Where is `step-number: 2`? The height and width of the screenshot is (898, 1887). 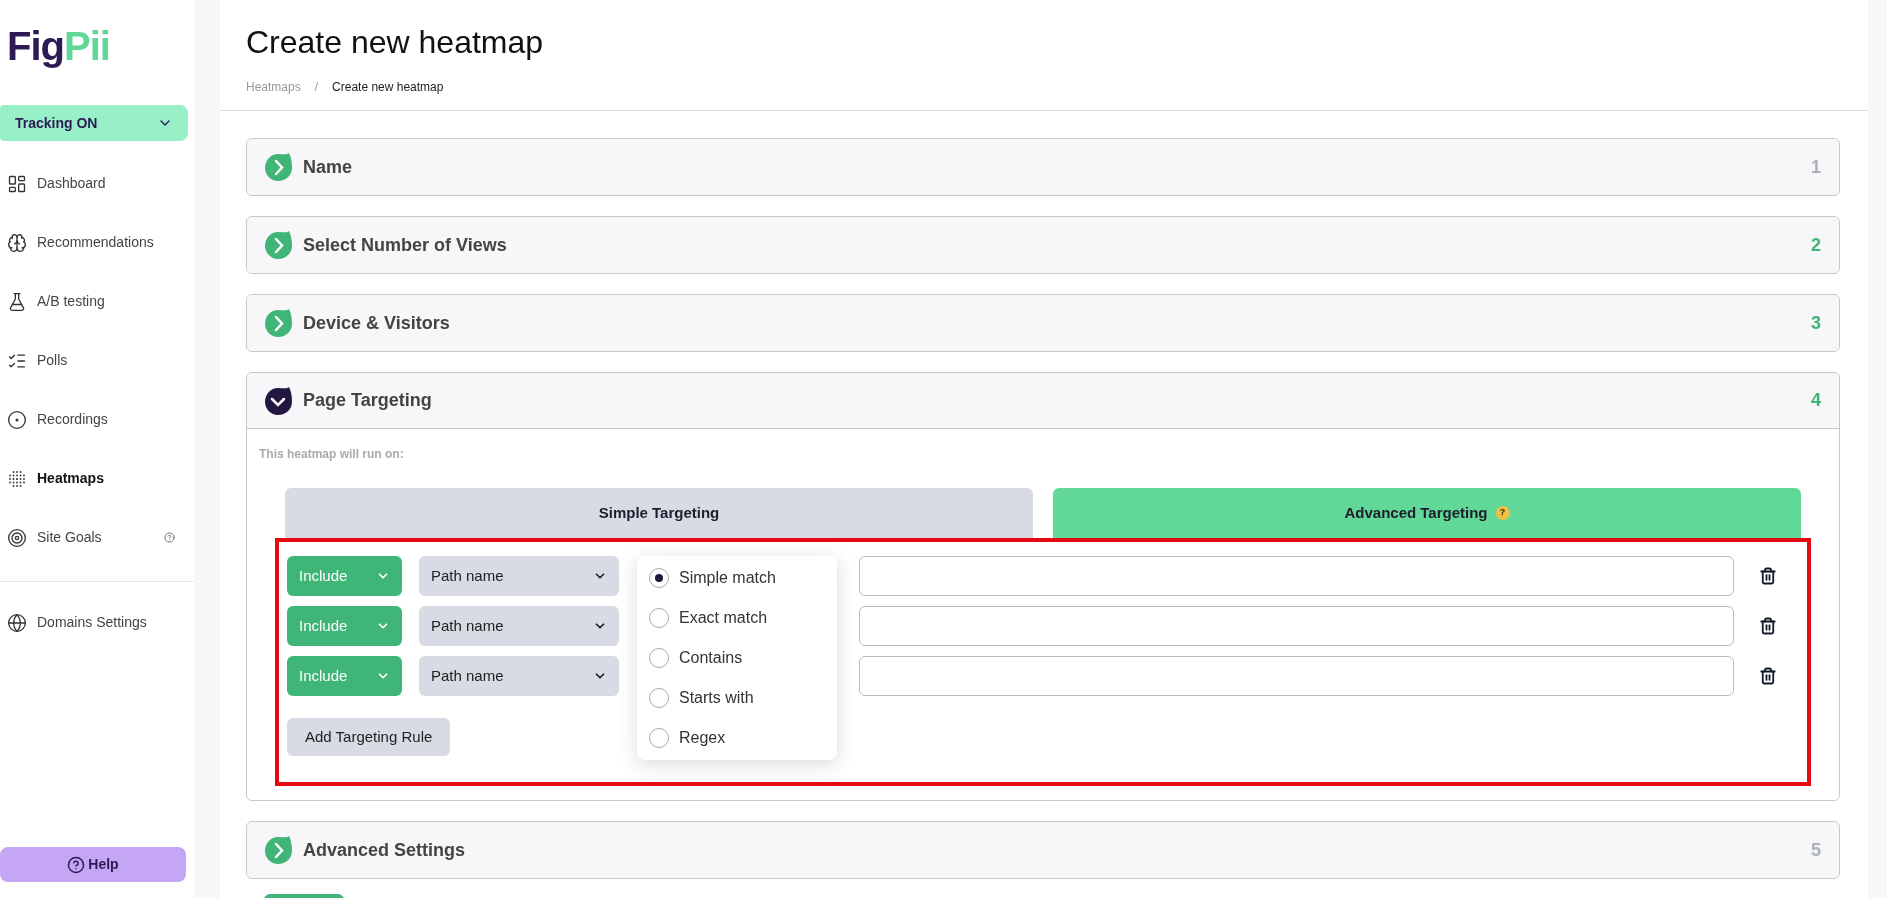 step-number: 2 is located at coordinates (1816, 245).